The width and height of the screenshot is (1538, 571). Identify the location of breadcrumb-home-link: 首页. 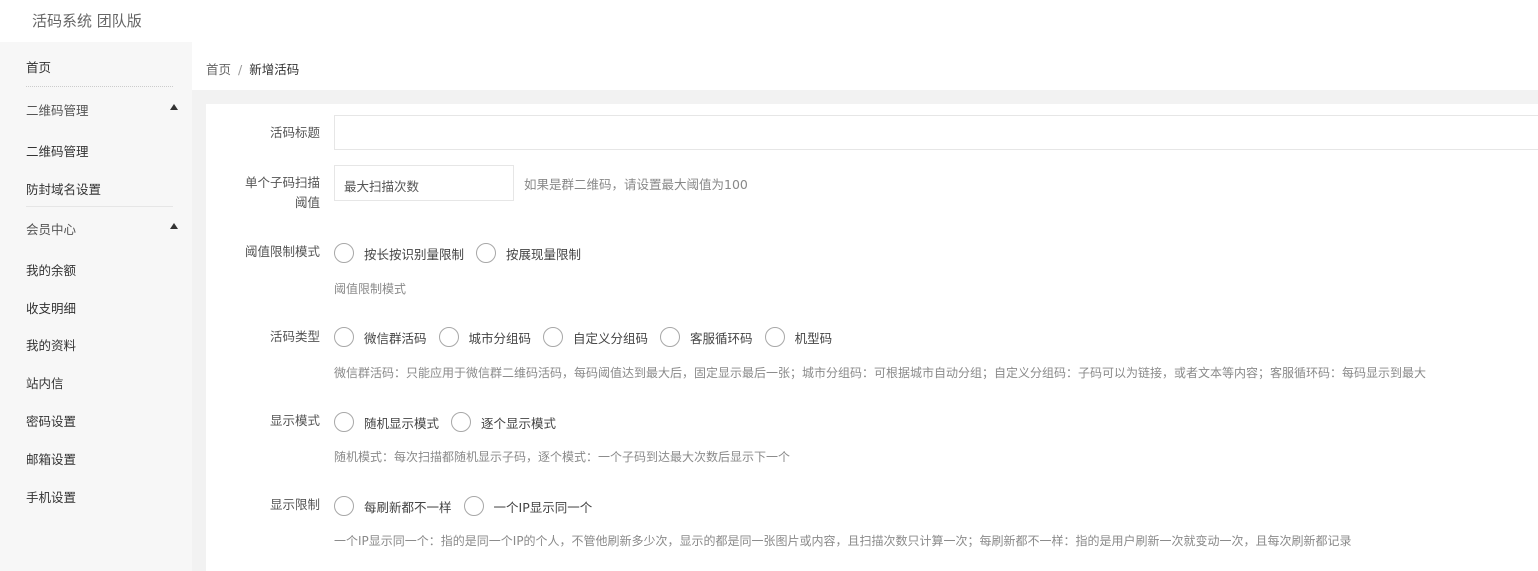
(218, 69).